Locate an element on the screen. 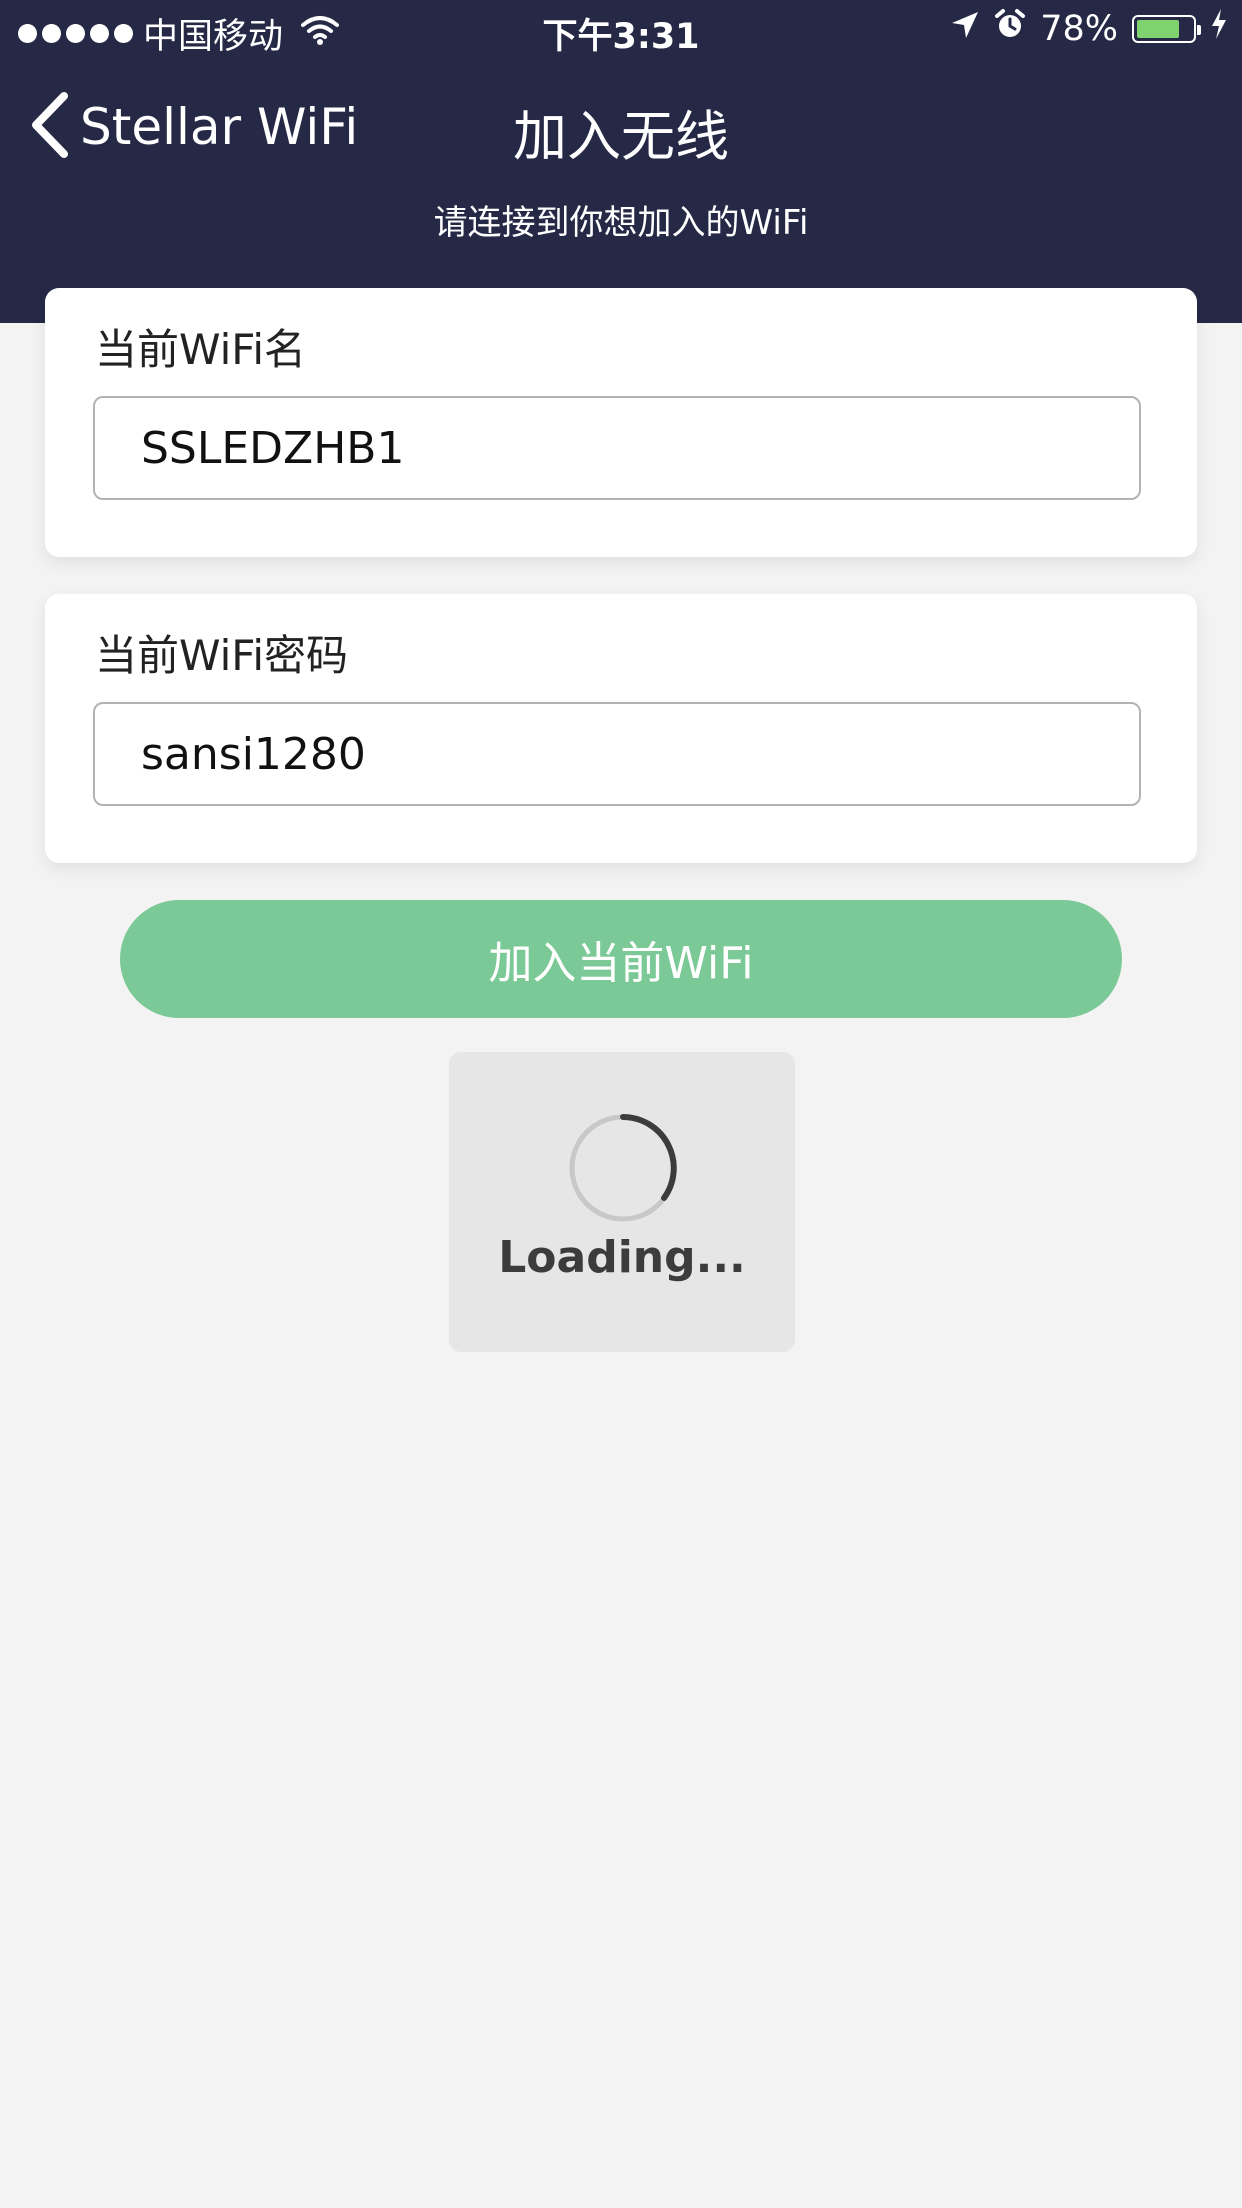  charging-bolt-icon is located at coordinates (1219, 28).